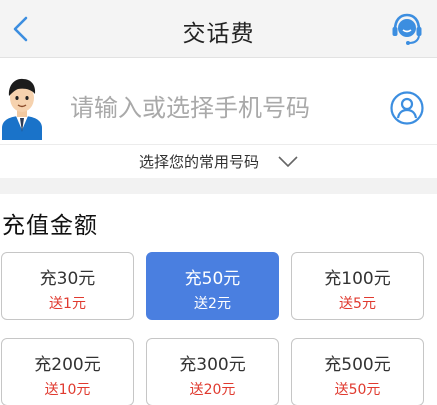 The height and width of the screenshot is (405, 437). What do you see at coordinates (357, 304) in the screenshot?
I see `option-bonus-label: 送5元` at bounding box center [357, 304].